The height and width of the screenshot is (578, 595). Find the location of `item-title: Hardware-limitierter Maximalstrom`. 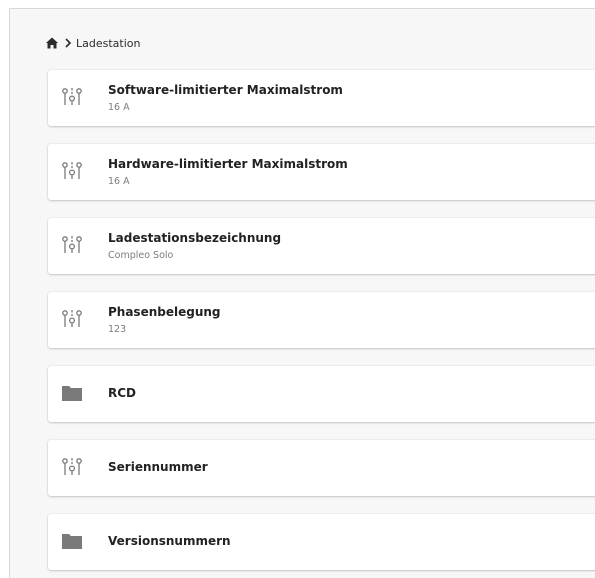

item-title: Hardware-limitierter Maximalstrom is located at coordinates (228, 164).